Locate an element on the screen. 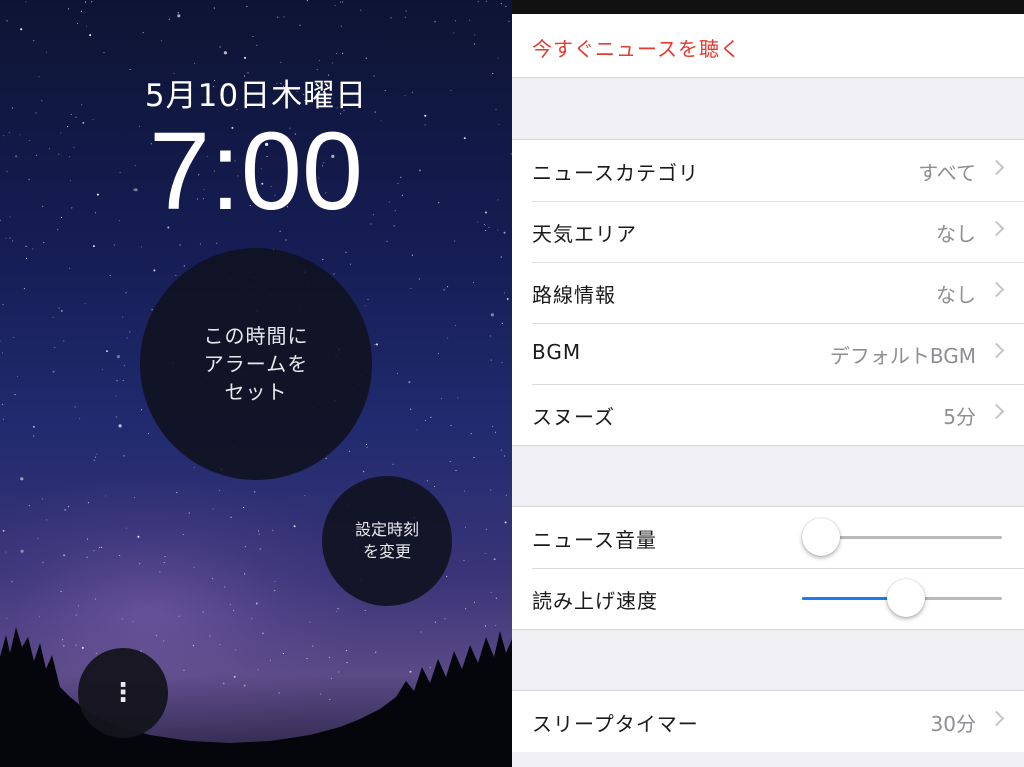 Image resolution: width=1024 pixels, height=767 pixels. settings-row-train-info: 路線情報 なし is located at coordinates (768, 292).